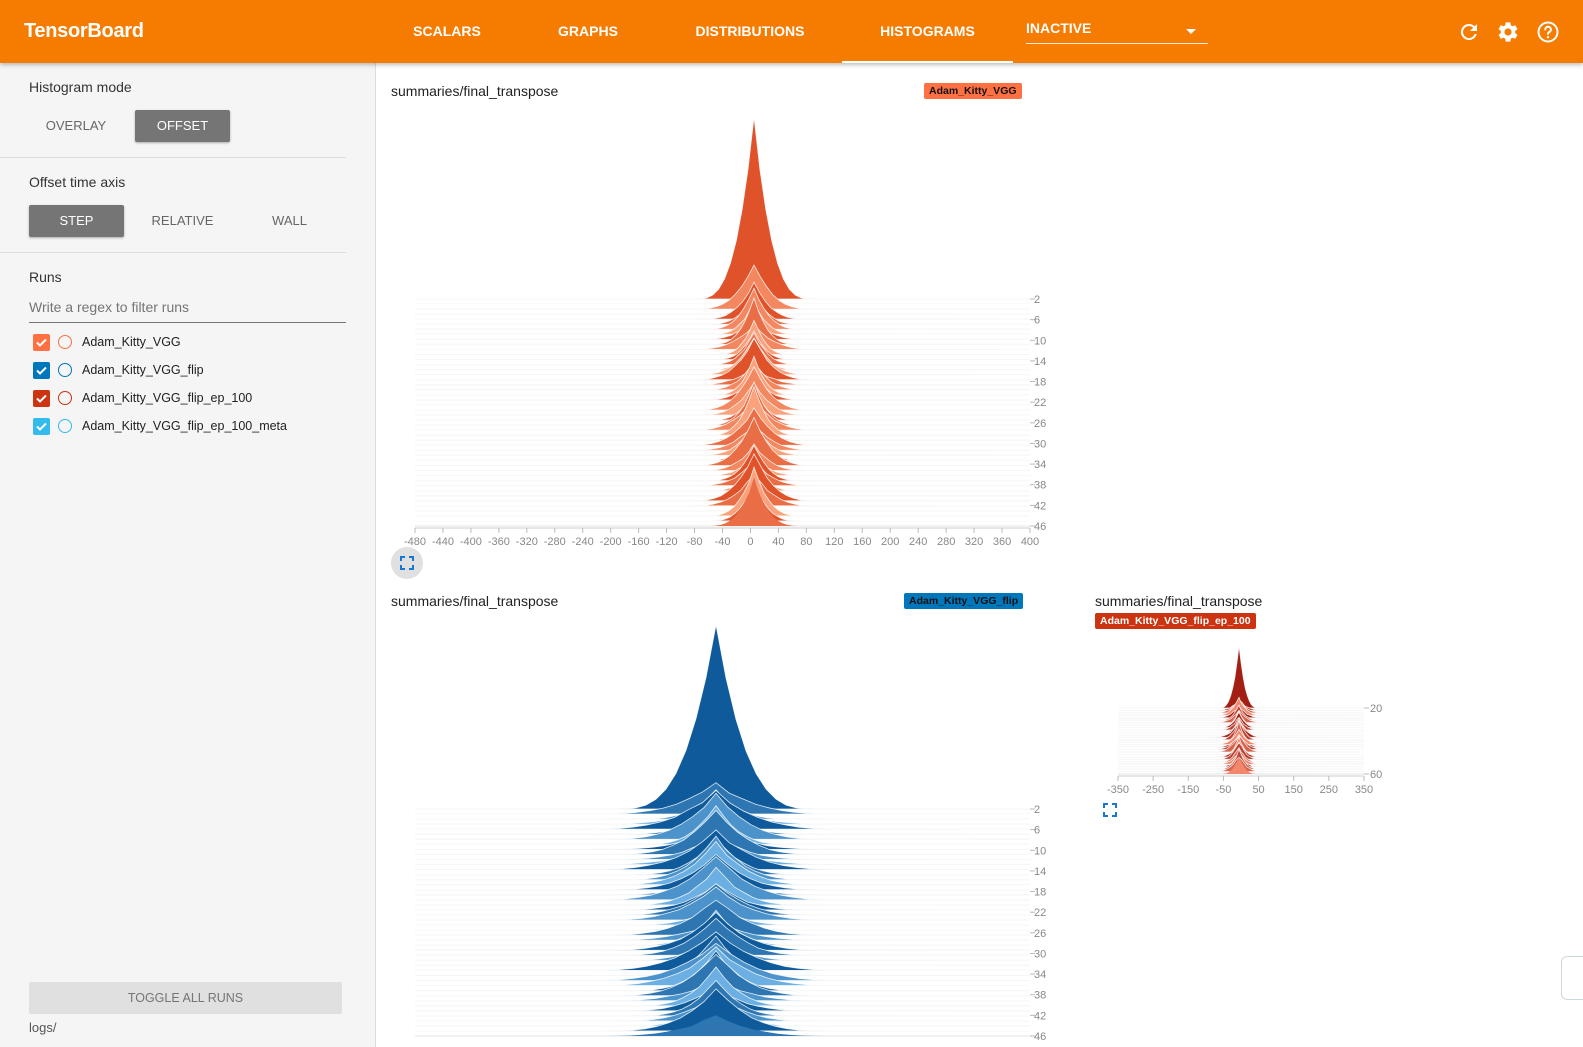  What do you see at coordinates (1040, 975) in the screenshot?
I see `y-tick-label: 34` at bounding box center [1040, 975].